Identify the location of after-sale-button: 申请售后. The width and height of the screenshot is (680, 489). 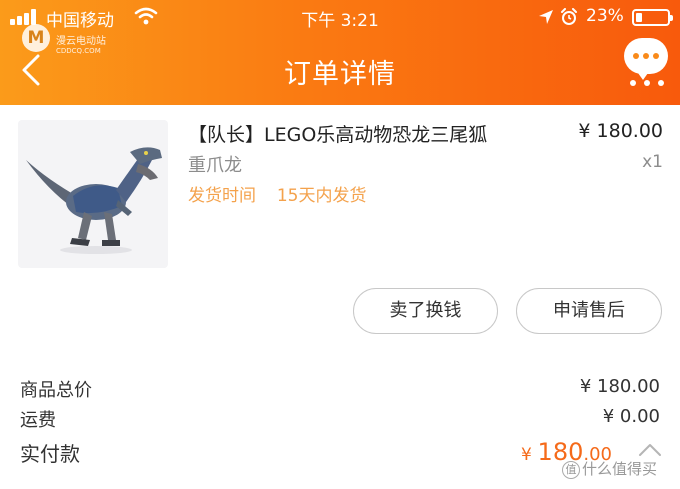
(589, 311).